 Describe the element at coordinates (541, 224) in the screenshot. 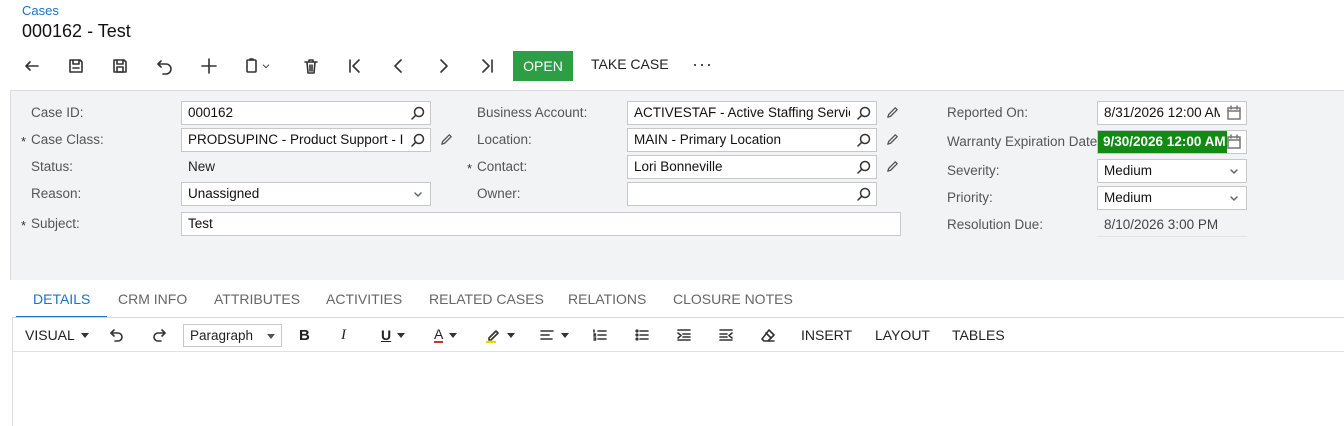

I see `subject-input: Test` at that location.